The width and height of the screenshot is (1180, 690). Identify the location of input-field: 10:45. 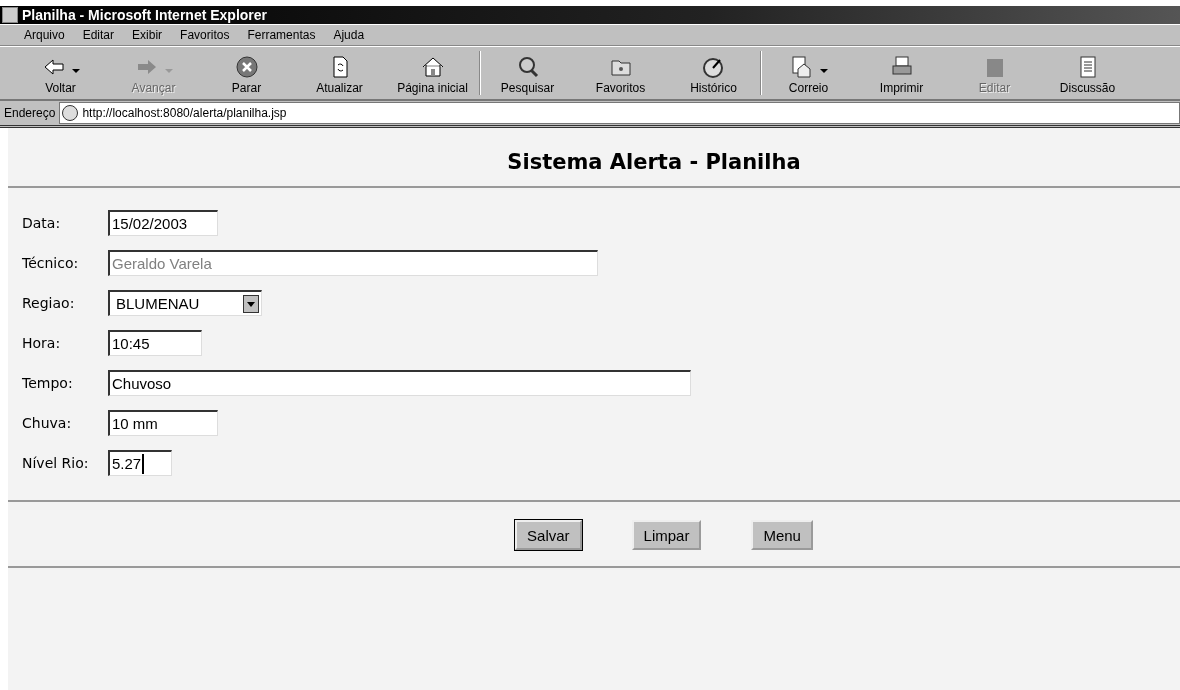
(155, 343).